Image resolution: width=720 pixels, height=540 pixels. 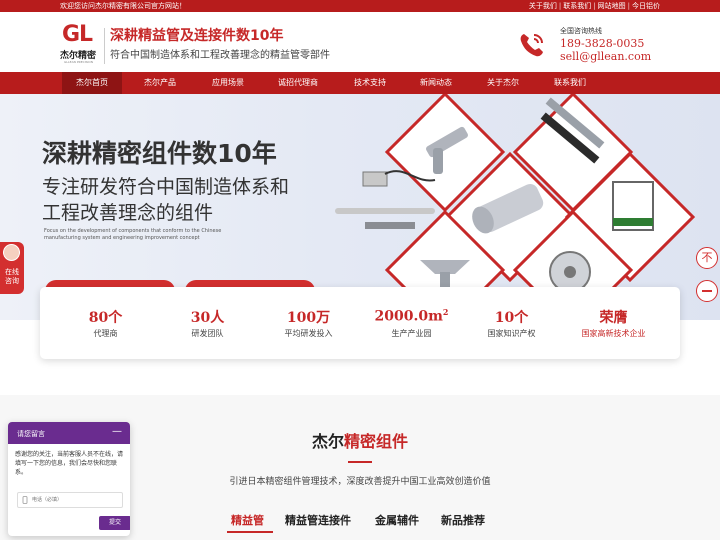 What do you see at coordinates (646, 6) in the screenshot?
I see `top-link-aluminum-price: 今日铝价` at bounding box center [646, 6].